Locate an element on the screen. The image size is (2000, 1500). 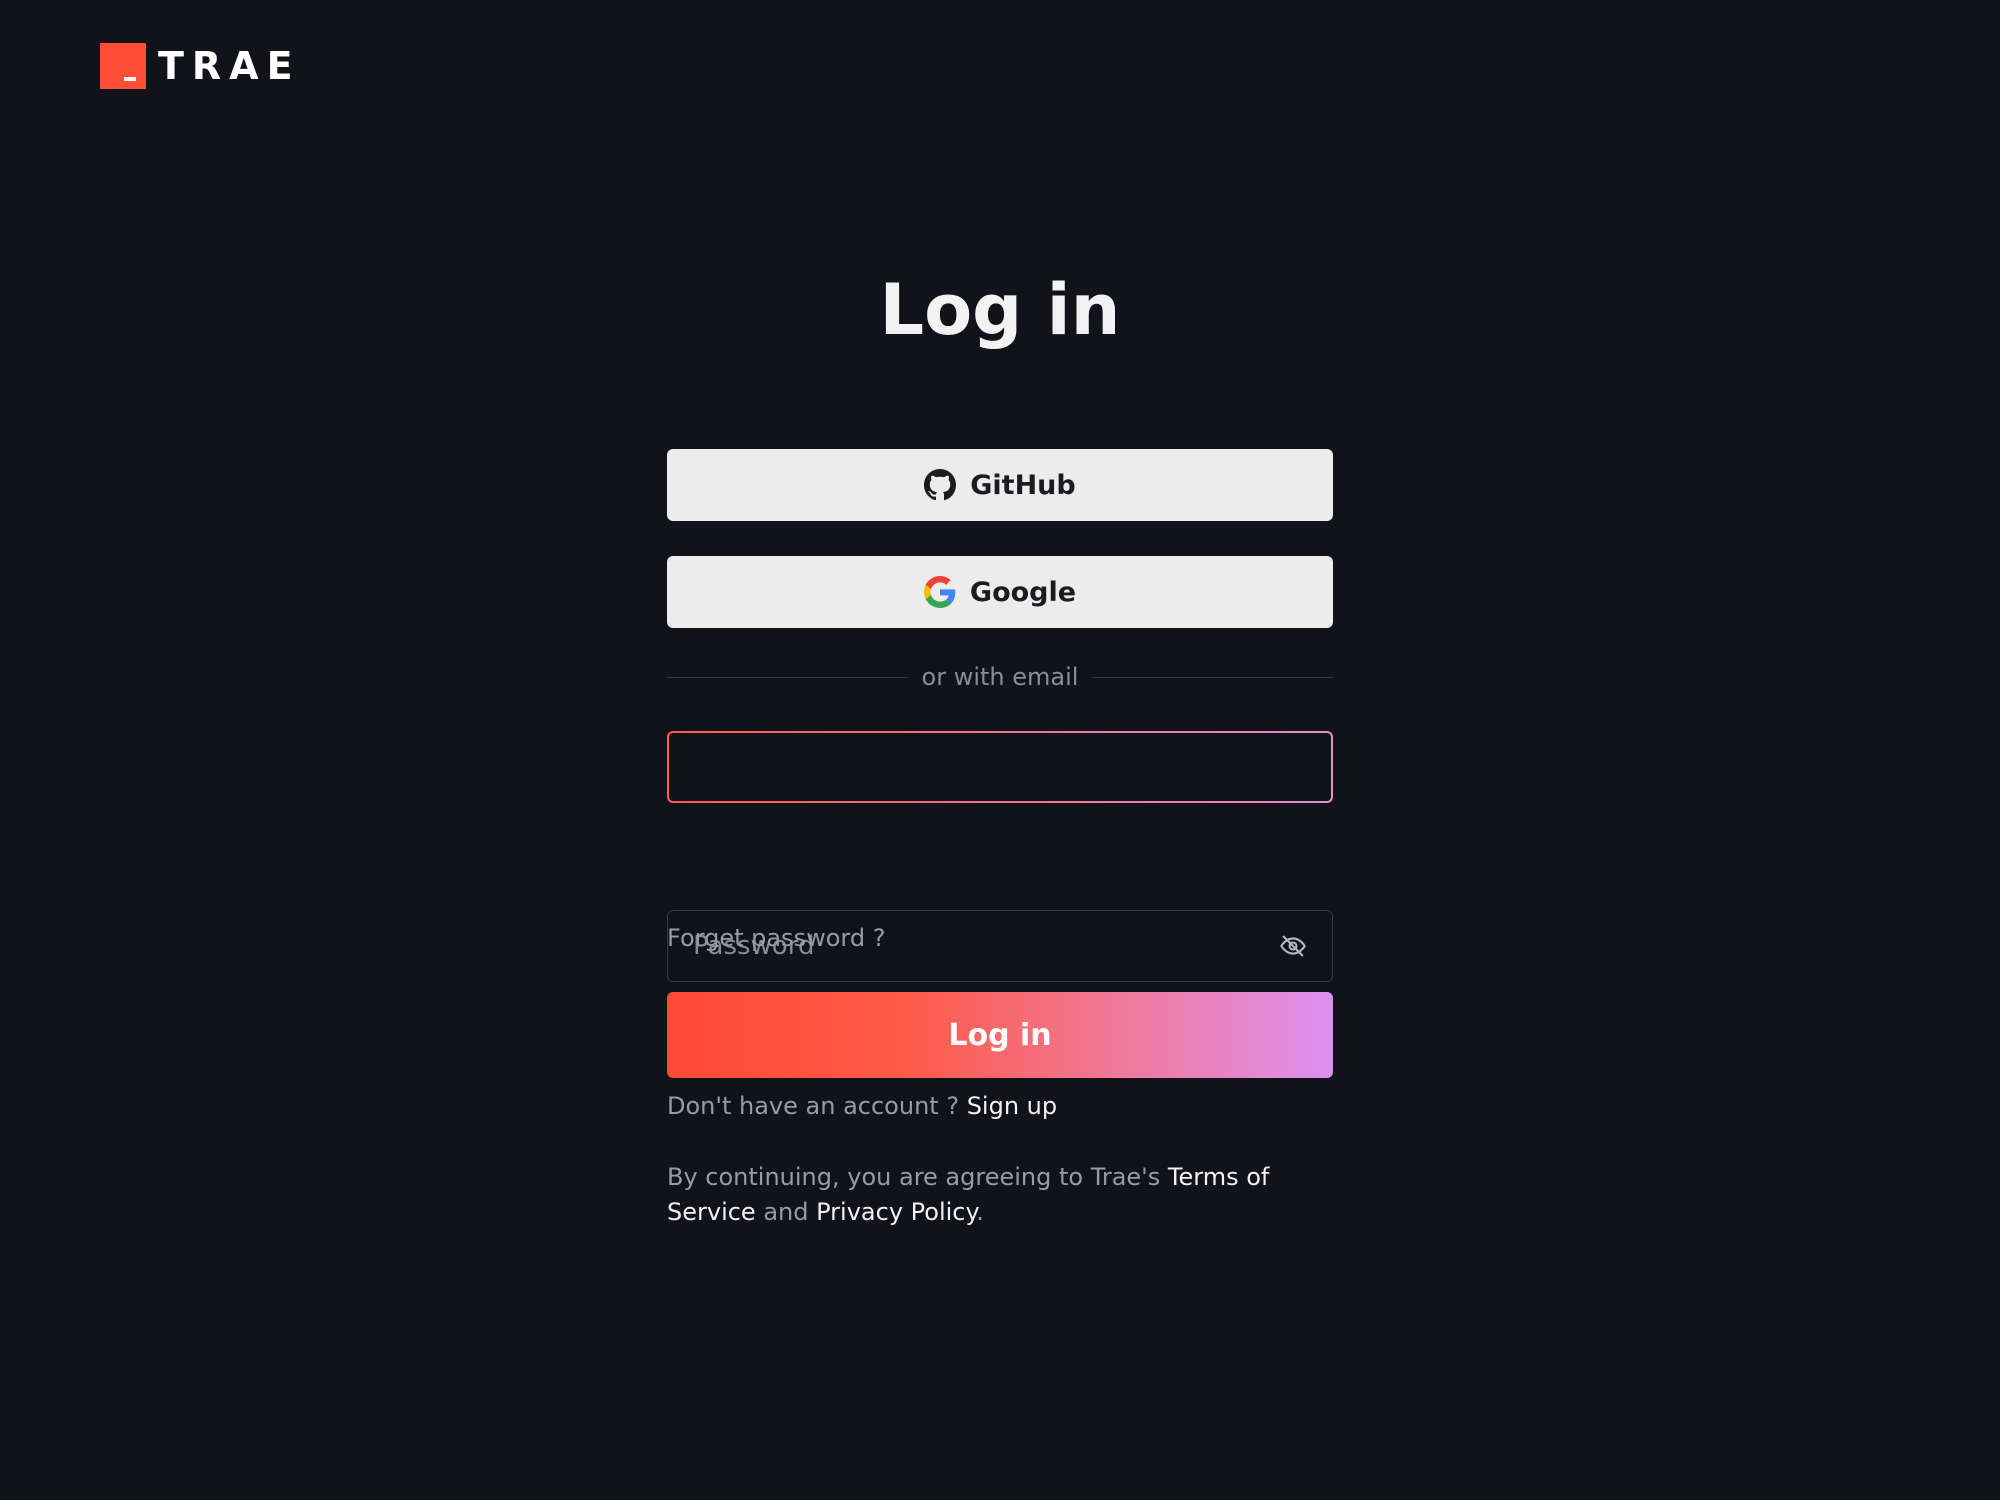
brand-logo: TRAE is located at coordinates (200, 66).